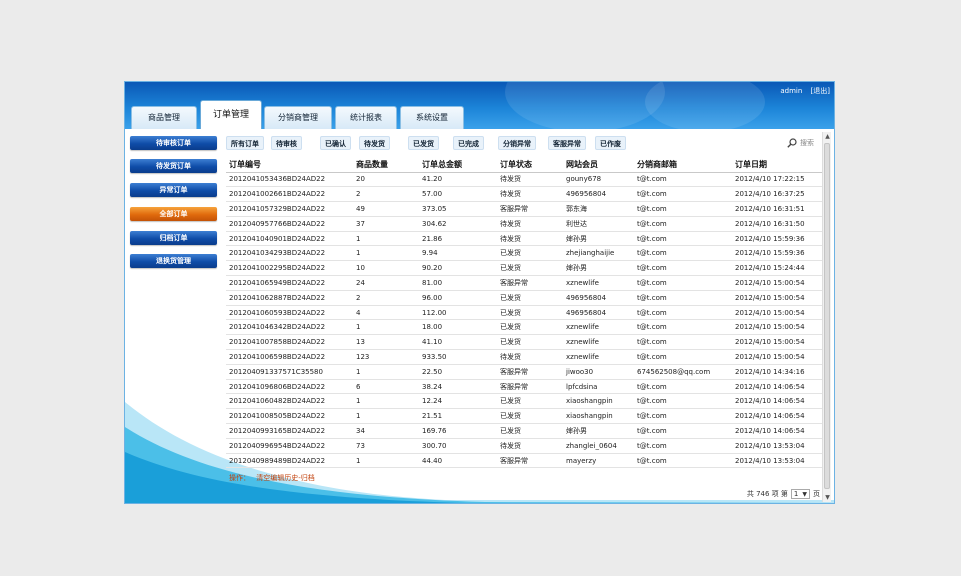 This screenshot has width=961, height=576. Describe the element at coordinates (173, 190) in the screenshot. I see `sidebar-abnormal-orders: 异常订单` at that location.